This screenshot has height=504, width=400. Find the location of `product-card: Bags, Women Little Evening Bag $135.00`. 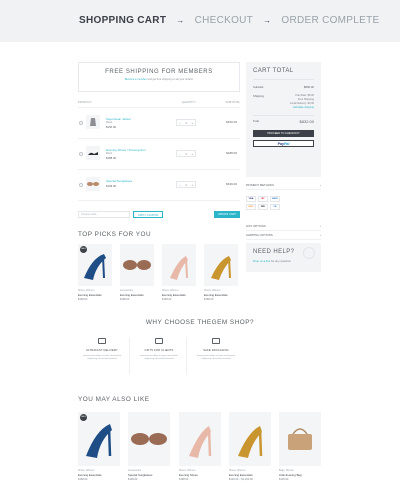

product-card: Bags, Women Little Evening Bag $135.00 is located at coordinates (300, 446).